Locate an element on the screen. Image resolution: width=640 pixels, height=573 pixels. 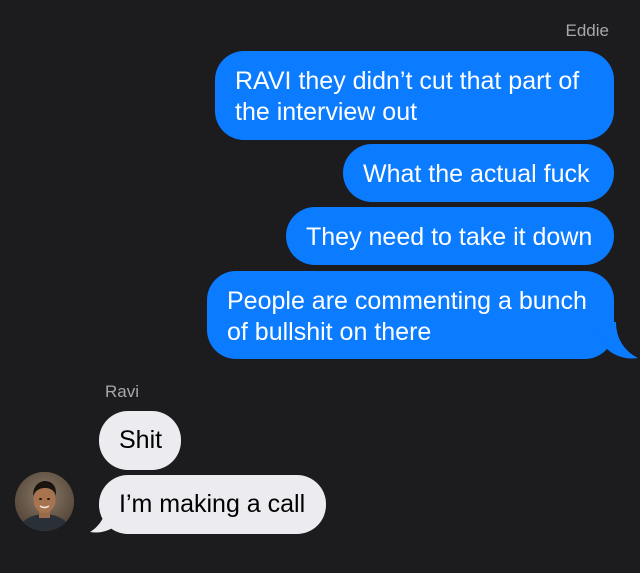
message-bubble-incoming: I’m making a call is located at coordinates (212, 504).